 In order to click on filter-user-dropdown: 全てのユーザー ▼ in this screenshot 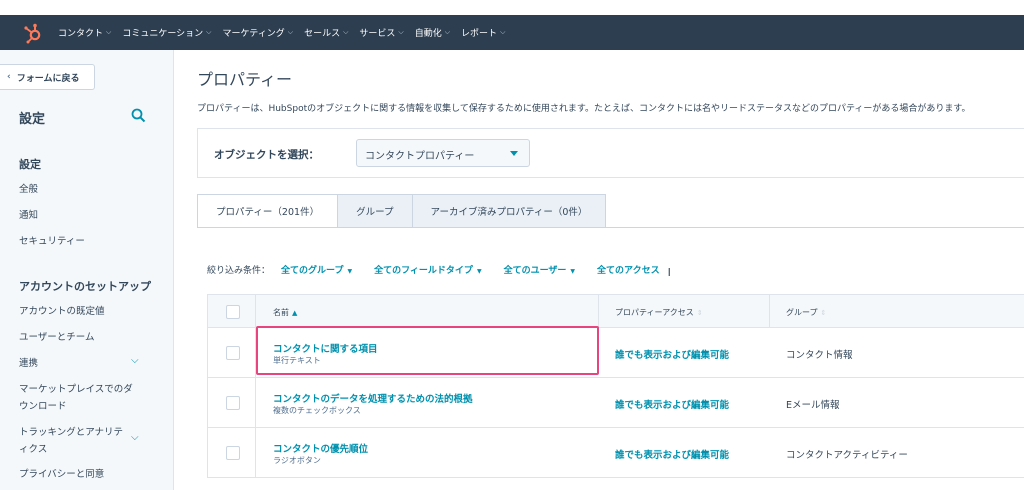, I will do `click(539, 269)`.